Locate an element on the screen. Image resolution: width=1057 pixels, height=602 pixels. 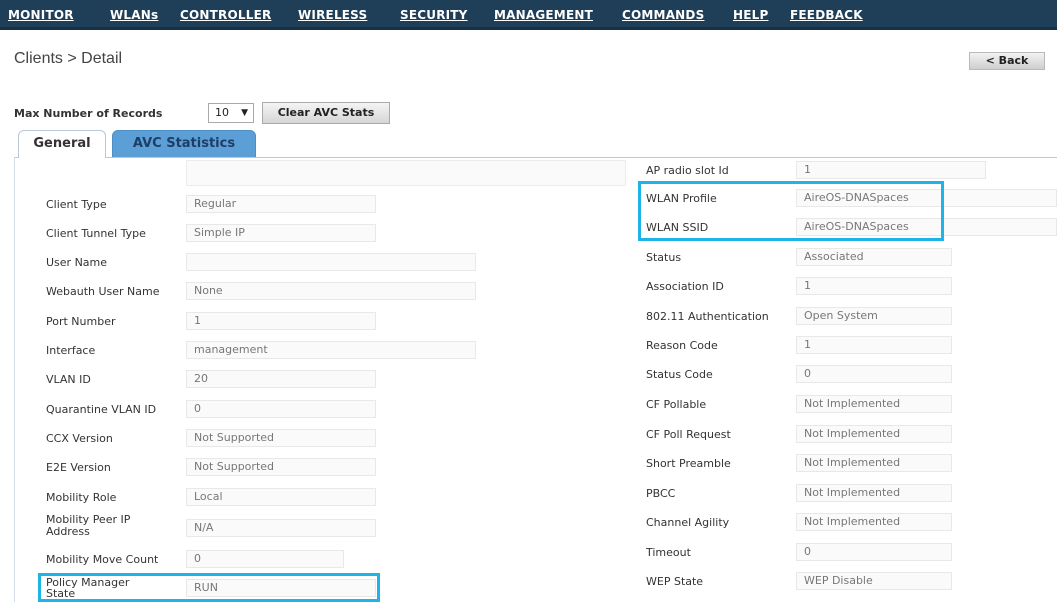
page-title: Clients > Detail is located at coordinates (68, 58).